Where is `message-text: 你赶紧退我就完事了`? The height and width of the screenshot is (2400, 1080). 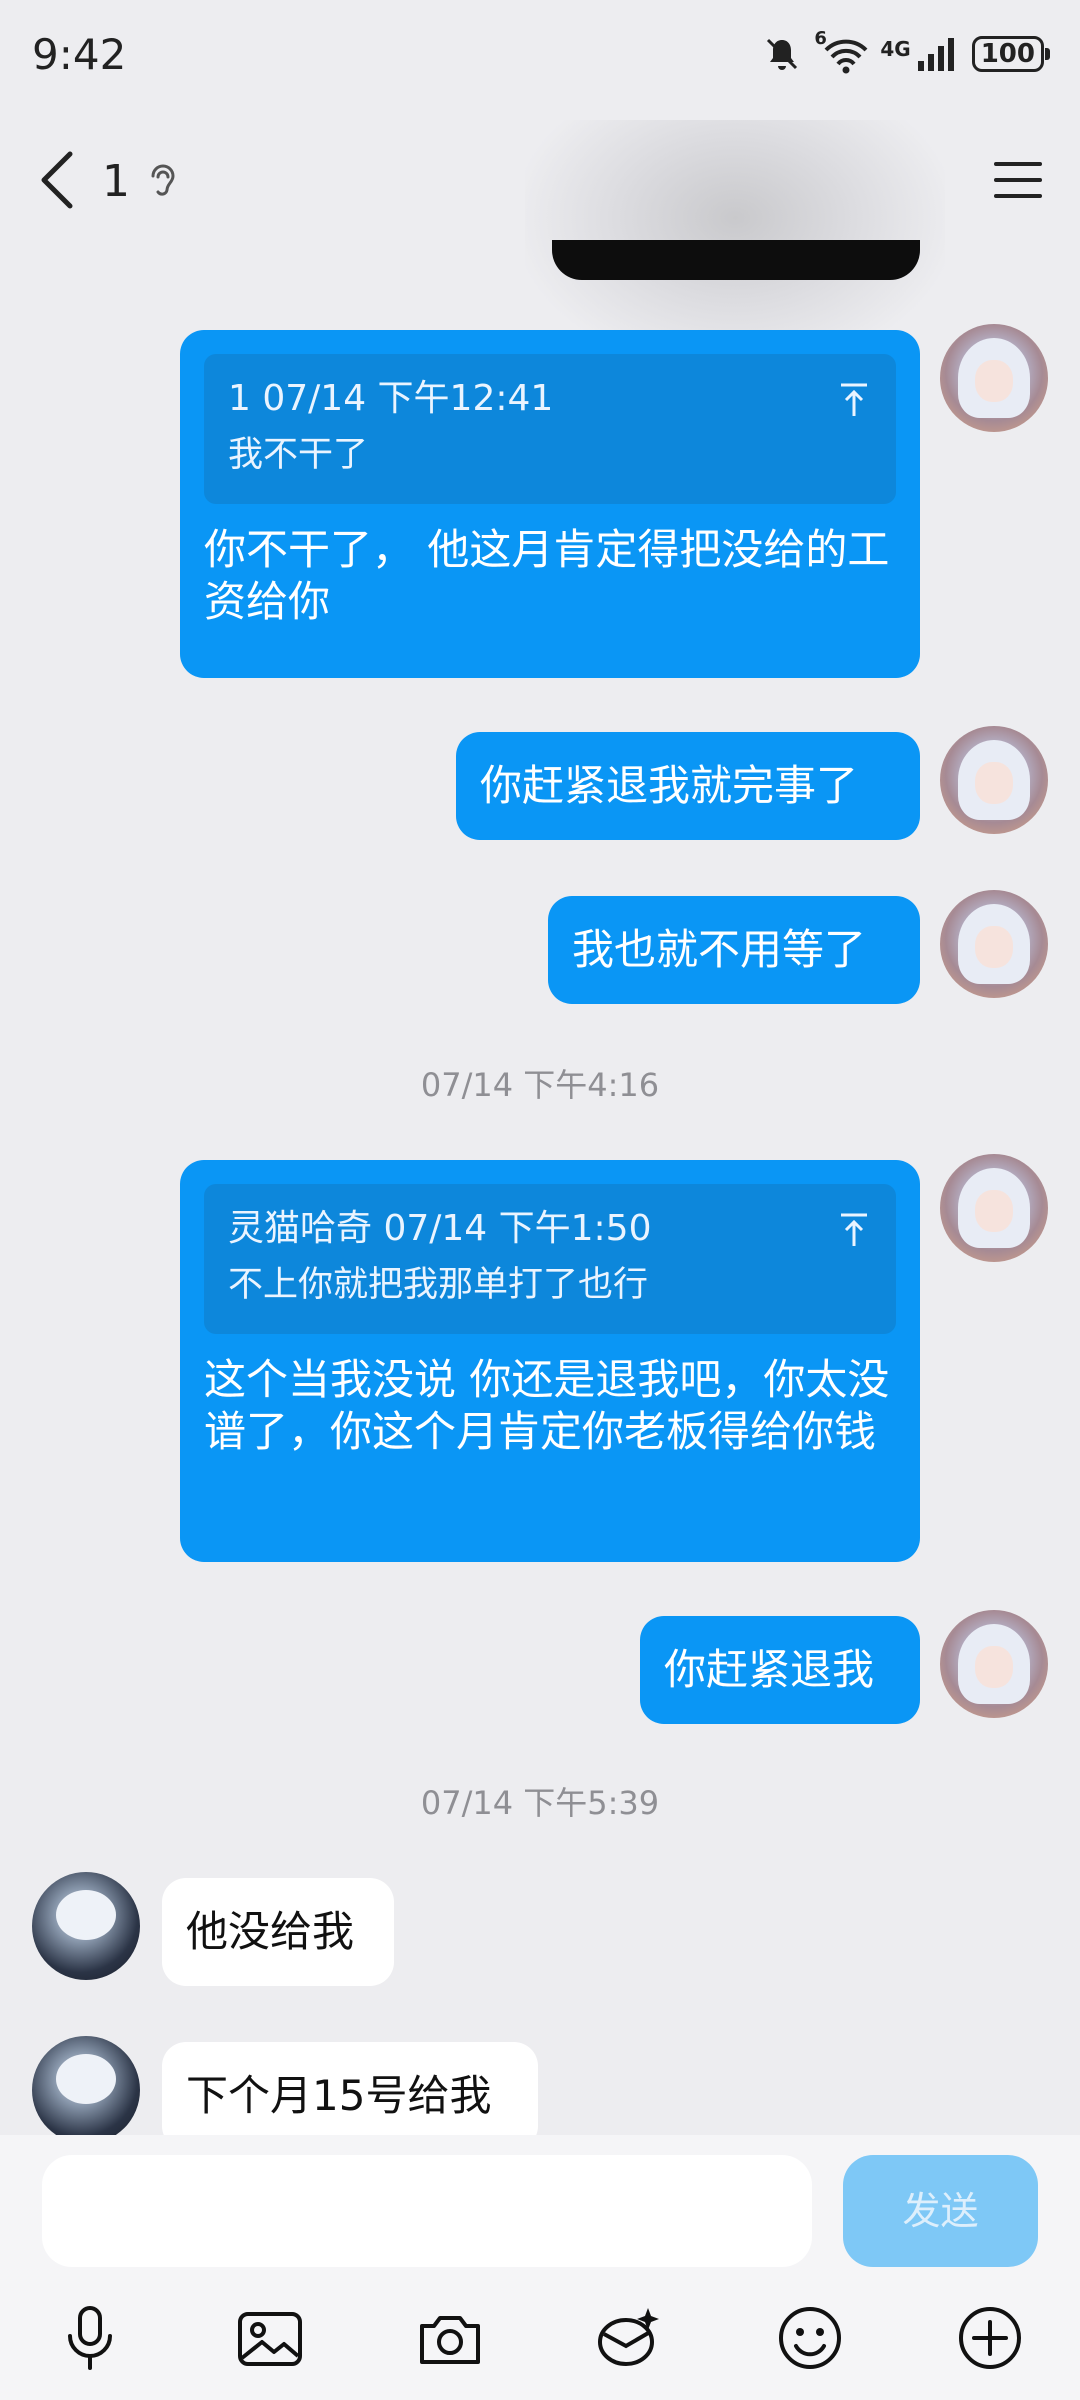
message-text: 你赶紧退我就完事了 is located at coordinates (669, 785).